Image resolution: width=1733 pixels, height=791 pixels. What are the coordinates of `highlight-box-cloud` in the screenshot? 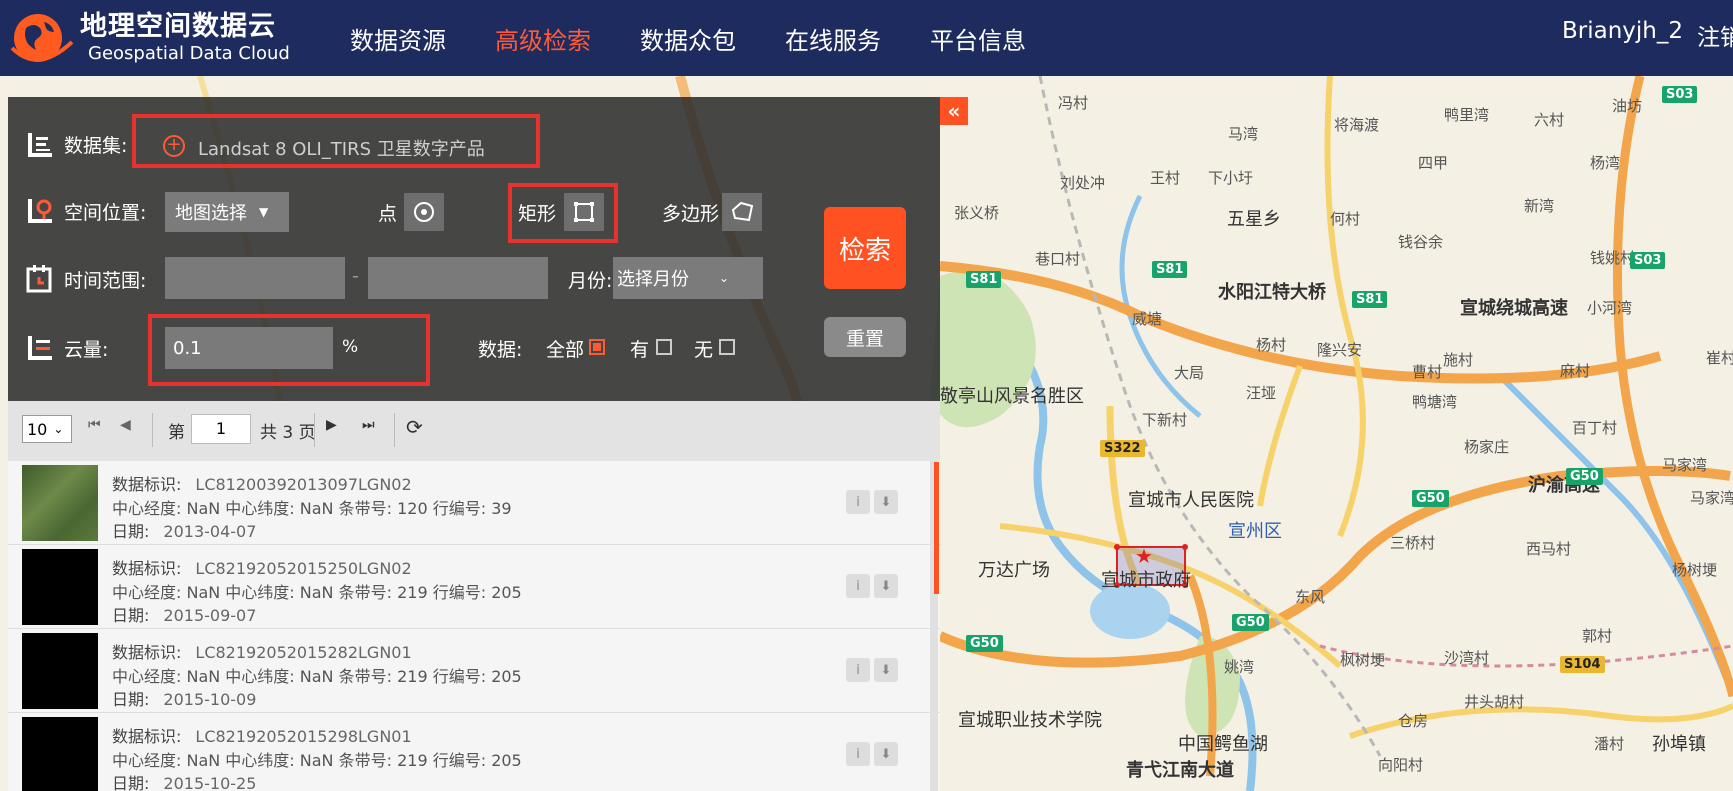 It's located at (289, 350).